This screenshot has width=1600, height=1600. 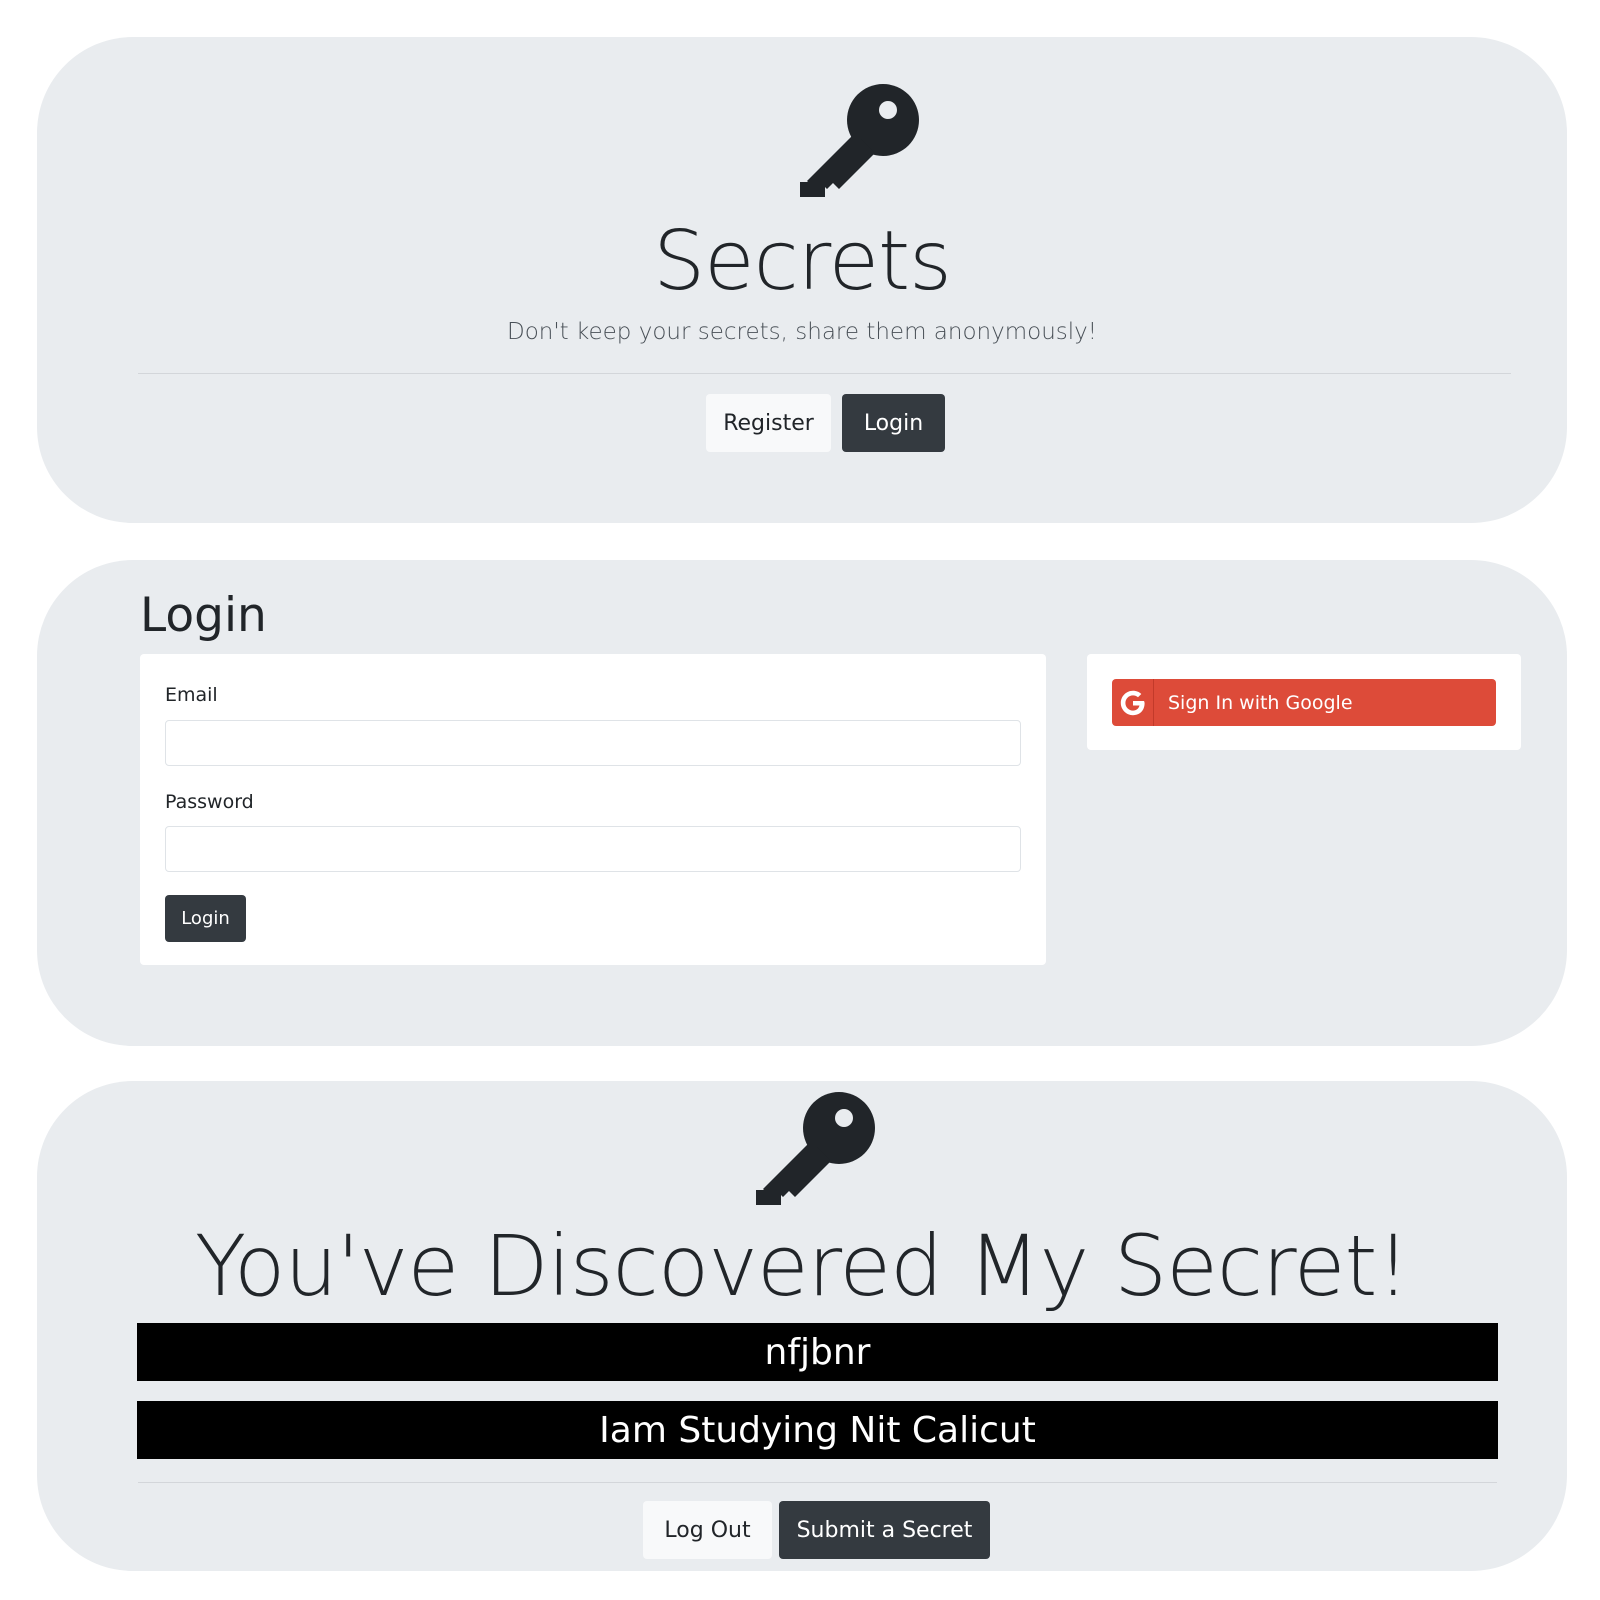 What do you see at coordinates (893, 423) in the screenshot?
I see `login-button: Login` at bounding box center [893, 423].